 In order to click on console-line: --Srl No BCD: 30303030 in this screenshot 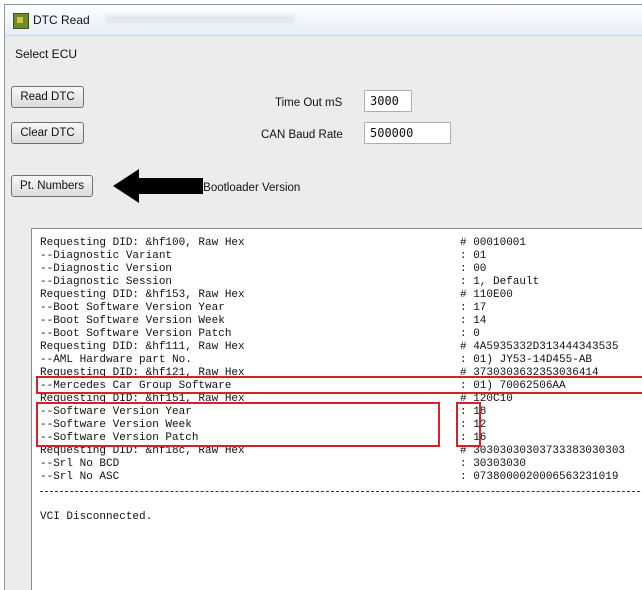, I will do `click(283, 464)`.